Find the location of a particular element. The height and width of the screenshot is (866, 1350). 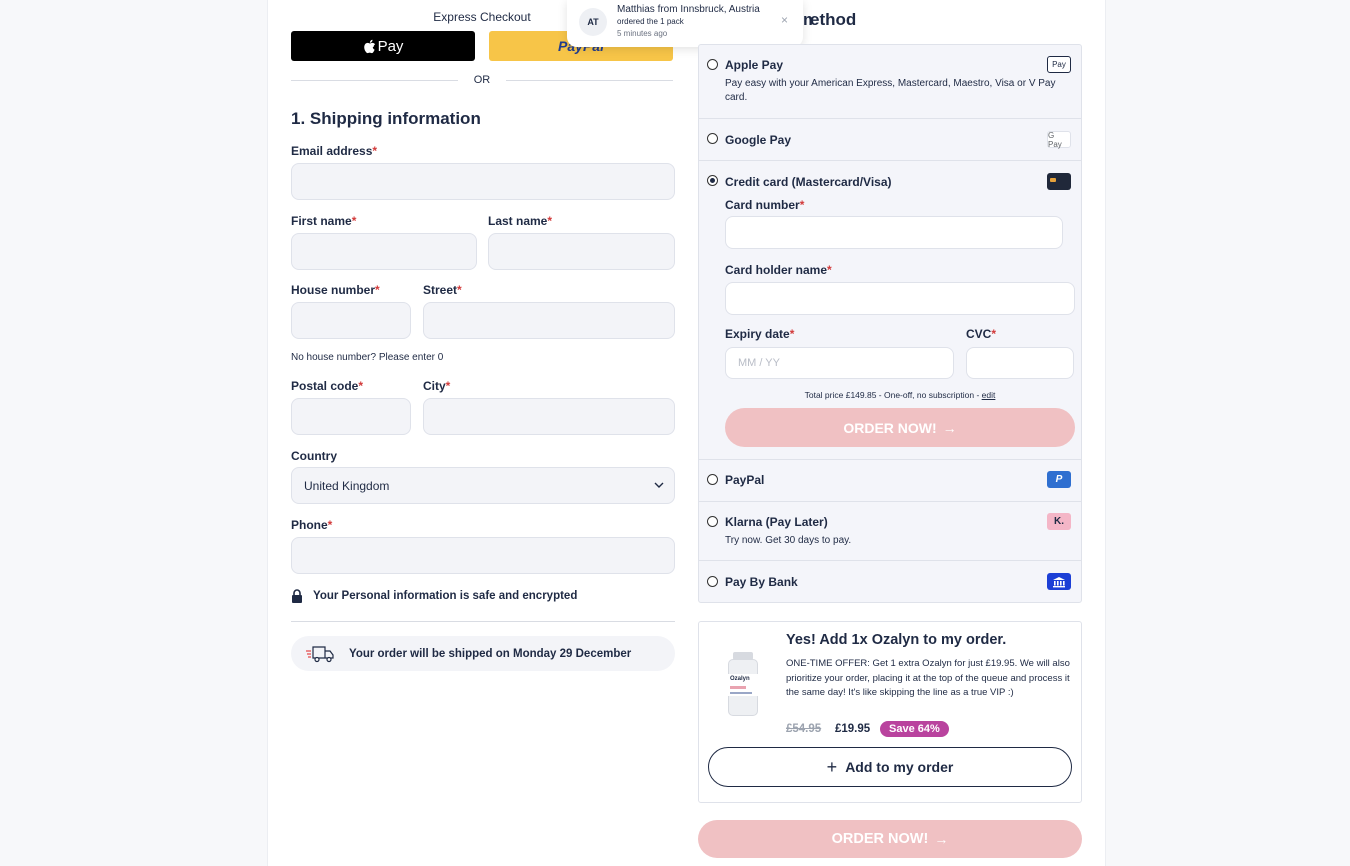

card-holder-field is located at coordinates (900, 298).